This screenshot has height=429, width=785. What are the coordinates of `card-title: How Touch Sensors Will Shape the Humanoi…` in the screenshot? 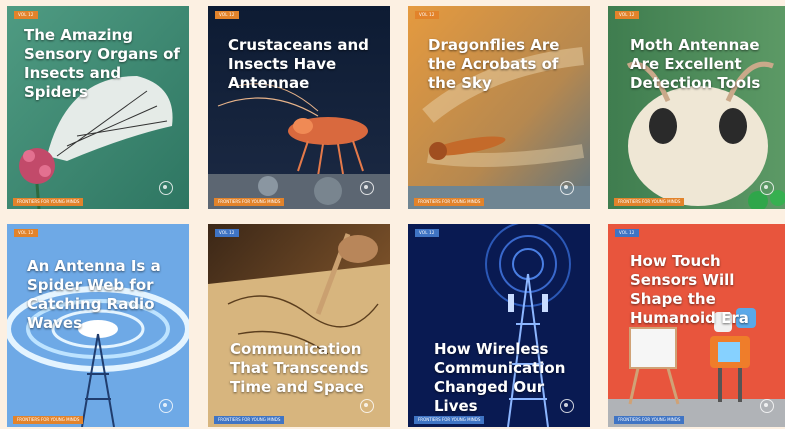 It's located at (689, 289).